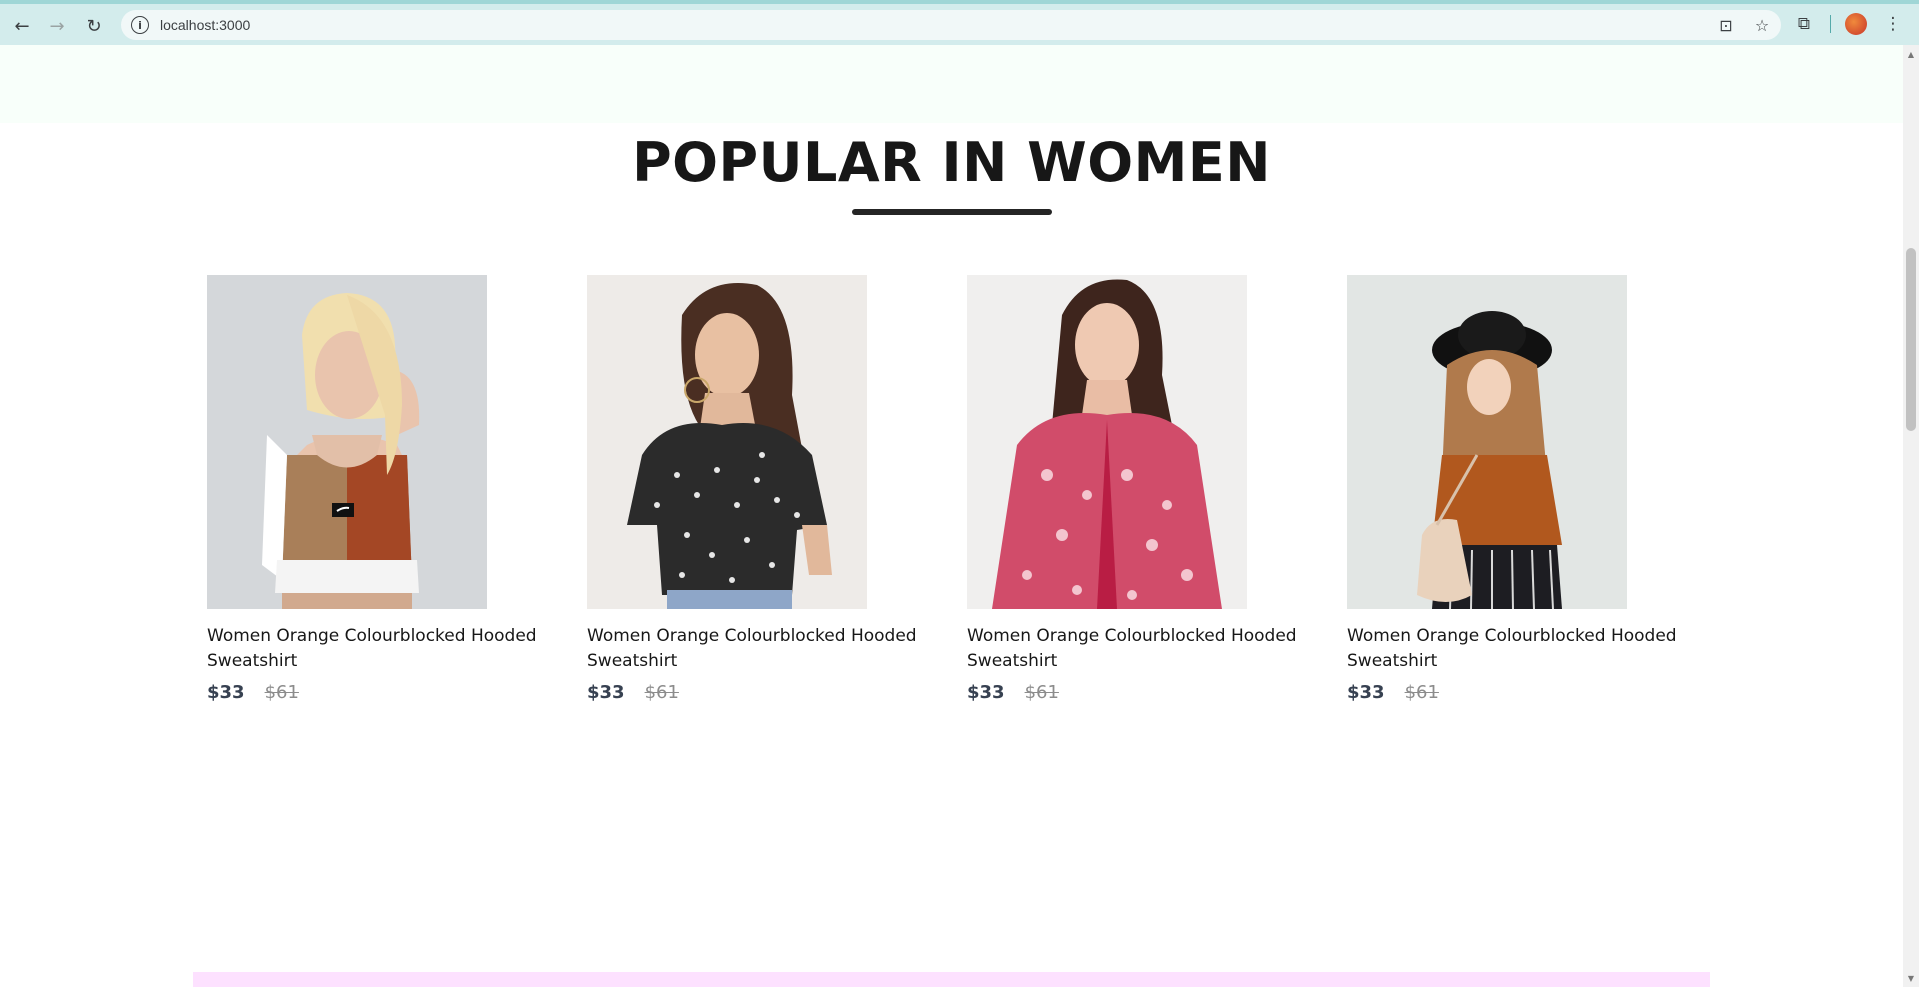 This screenshot has width=1919, height=987. I want to click on section-title: POPULAR IN WOMEN, so click(951, 162).